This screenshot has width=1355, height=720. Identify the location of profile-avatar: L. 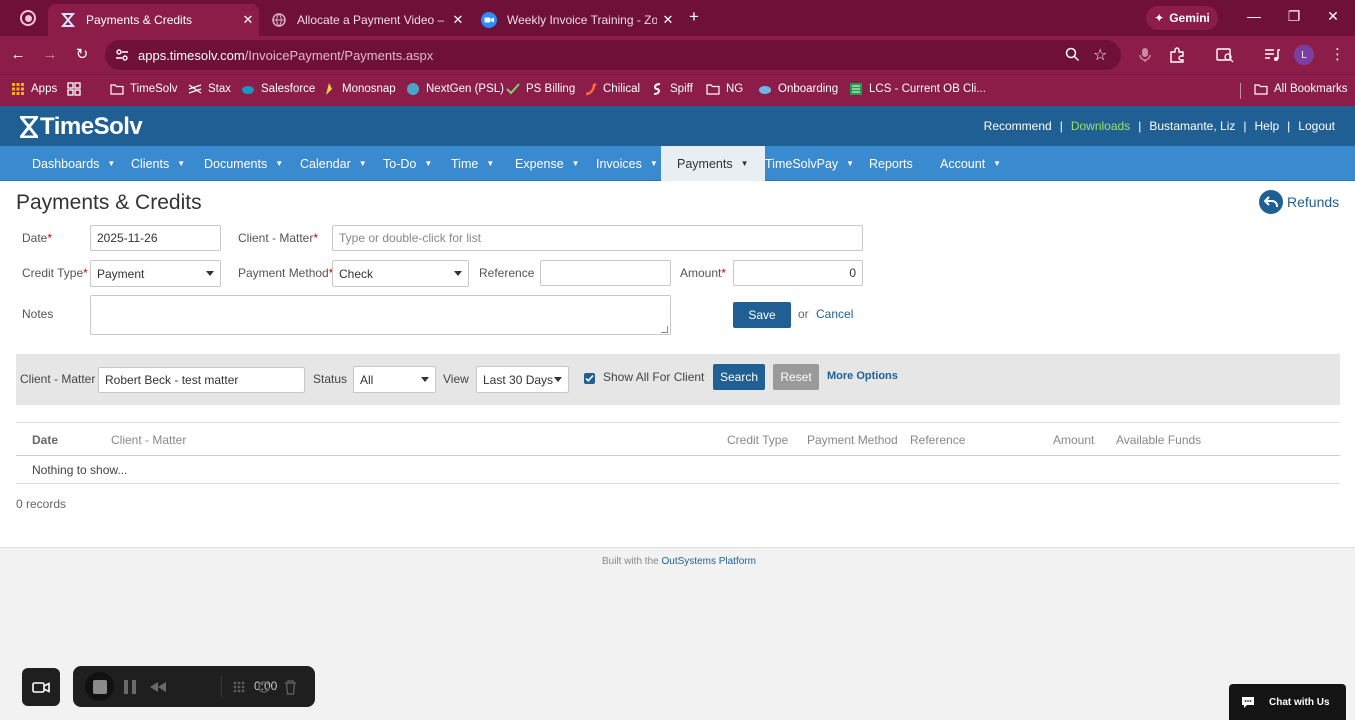
(1304, 55).